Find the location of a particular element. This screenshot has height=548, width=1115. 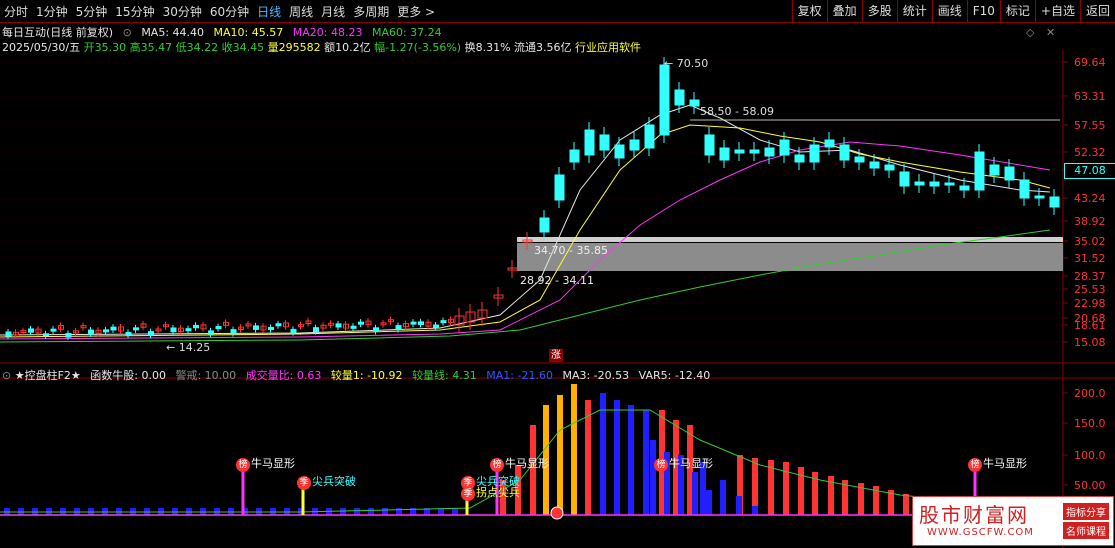

indicator-tick: 50.00 is located at coordinates (1090, 485).